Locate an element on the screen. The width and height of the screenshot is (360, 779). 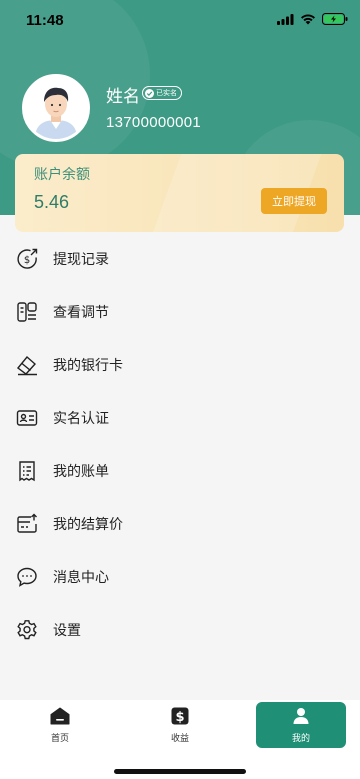
menu-item-label: 实名认证 is located at coordinates (81, 418).